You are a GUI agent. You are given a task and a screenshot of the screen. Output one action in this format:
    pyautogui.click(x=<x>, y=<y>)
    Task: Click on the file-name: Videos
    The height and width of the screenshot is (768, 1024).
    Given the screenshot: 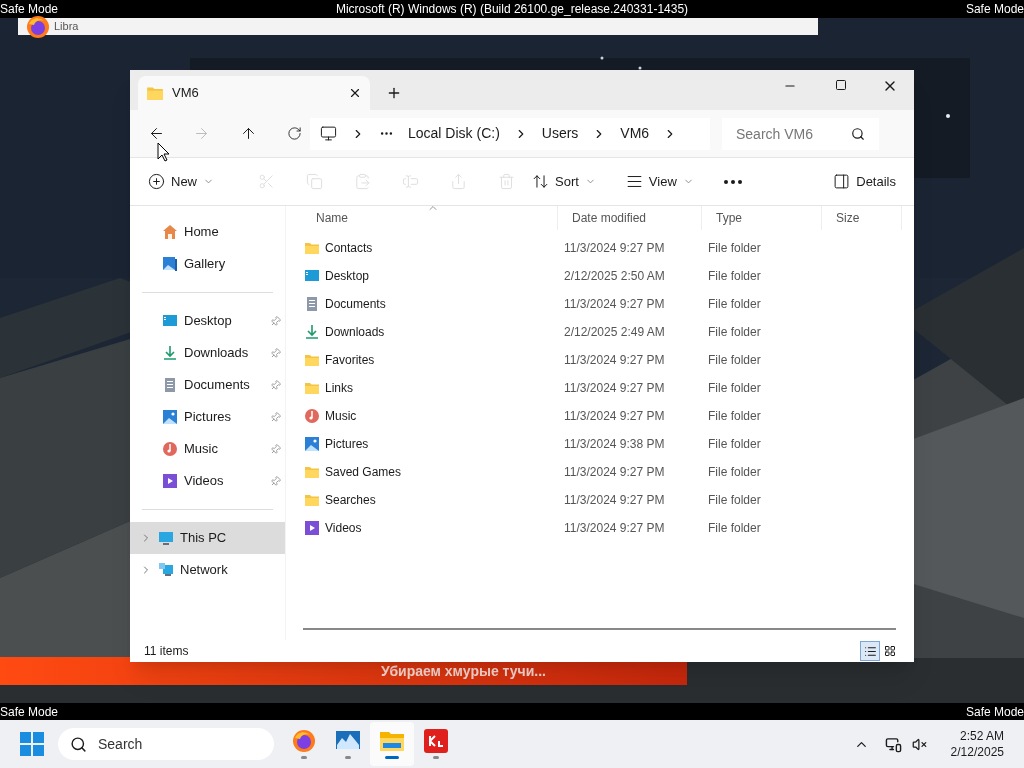 What is the action you would take?
    pyautogui.click(x=343, y=528)
    